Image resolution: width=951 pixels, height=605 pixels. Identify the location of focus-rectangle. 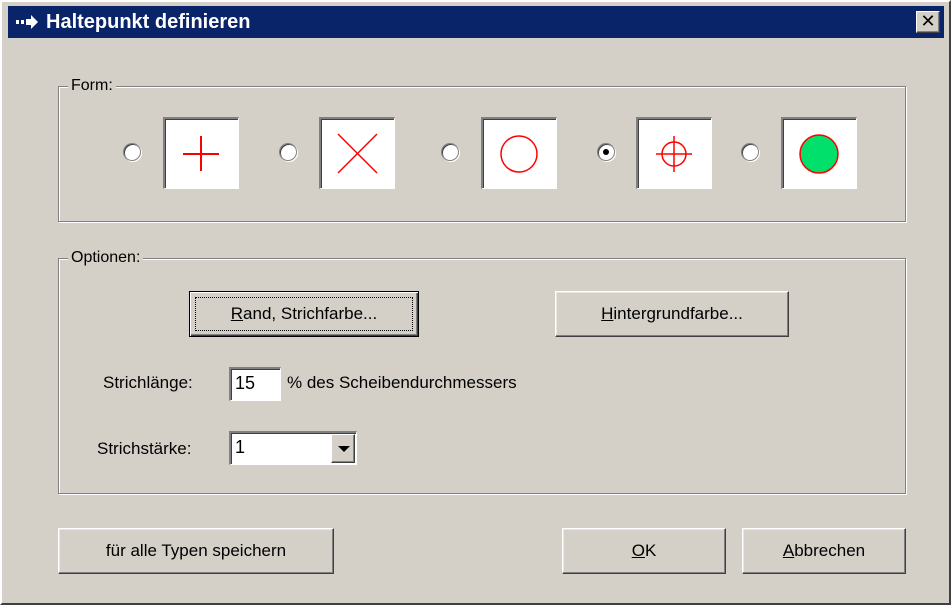
(304, 314).